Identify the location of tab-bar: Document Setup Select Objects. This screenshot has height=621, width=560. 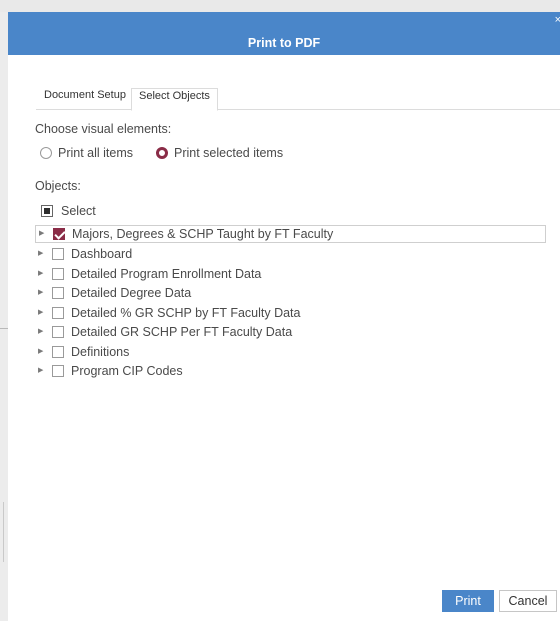
(298, 99).